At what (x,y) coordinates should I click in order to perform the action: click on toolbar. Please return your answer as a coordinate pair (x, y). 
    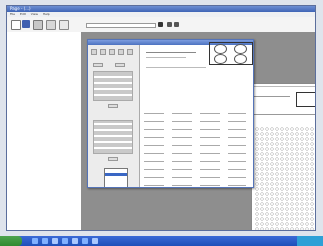
    Looking at the image, I should click on (161, 25).